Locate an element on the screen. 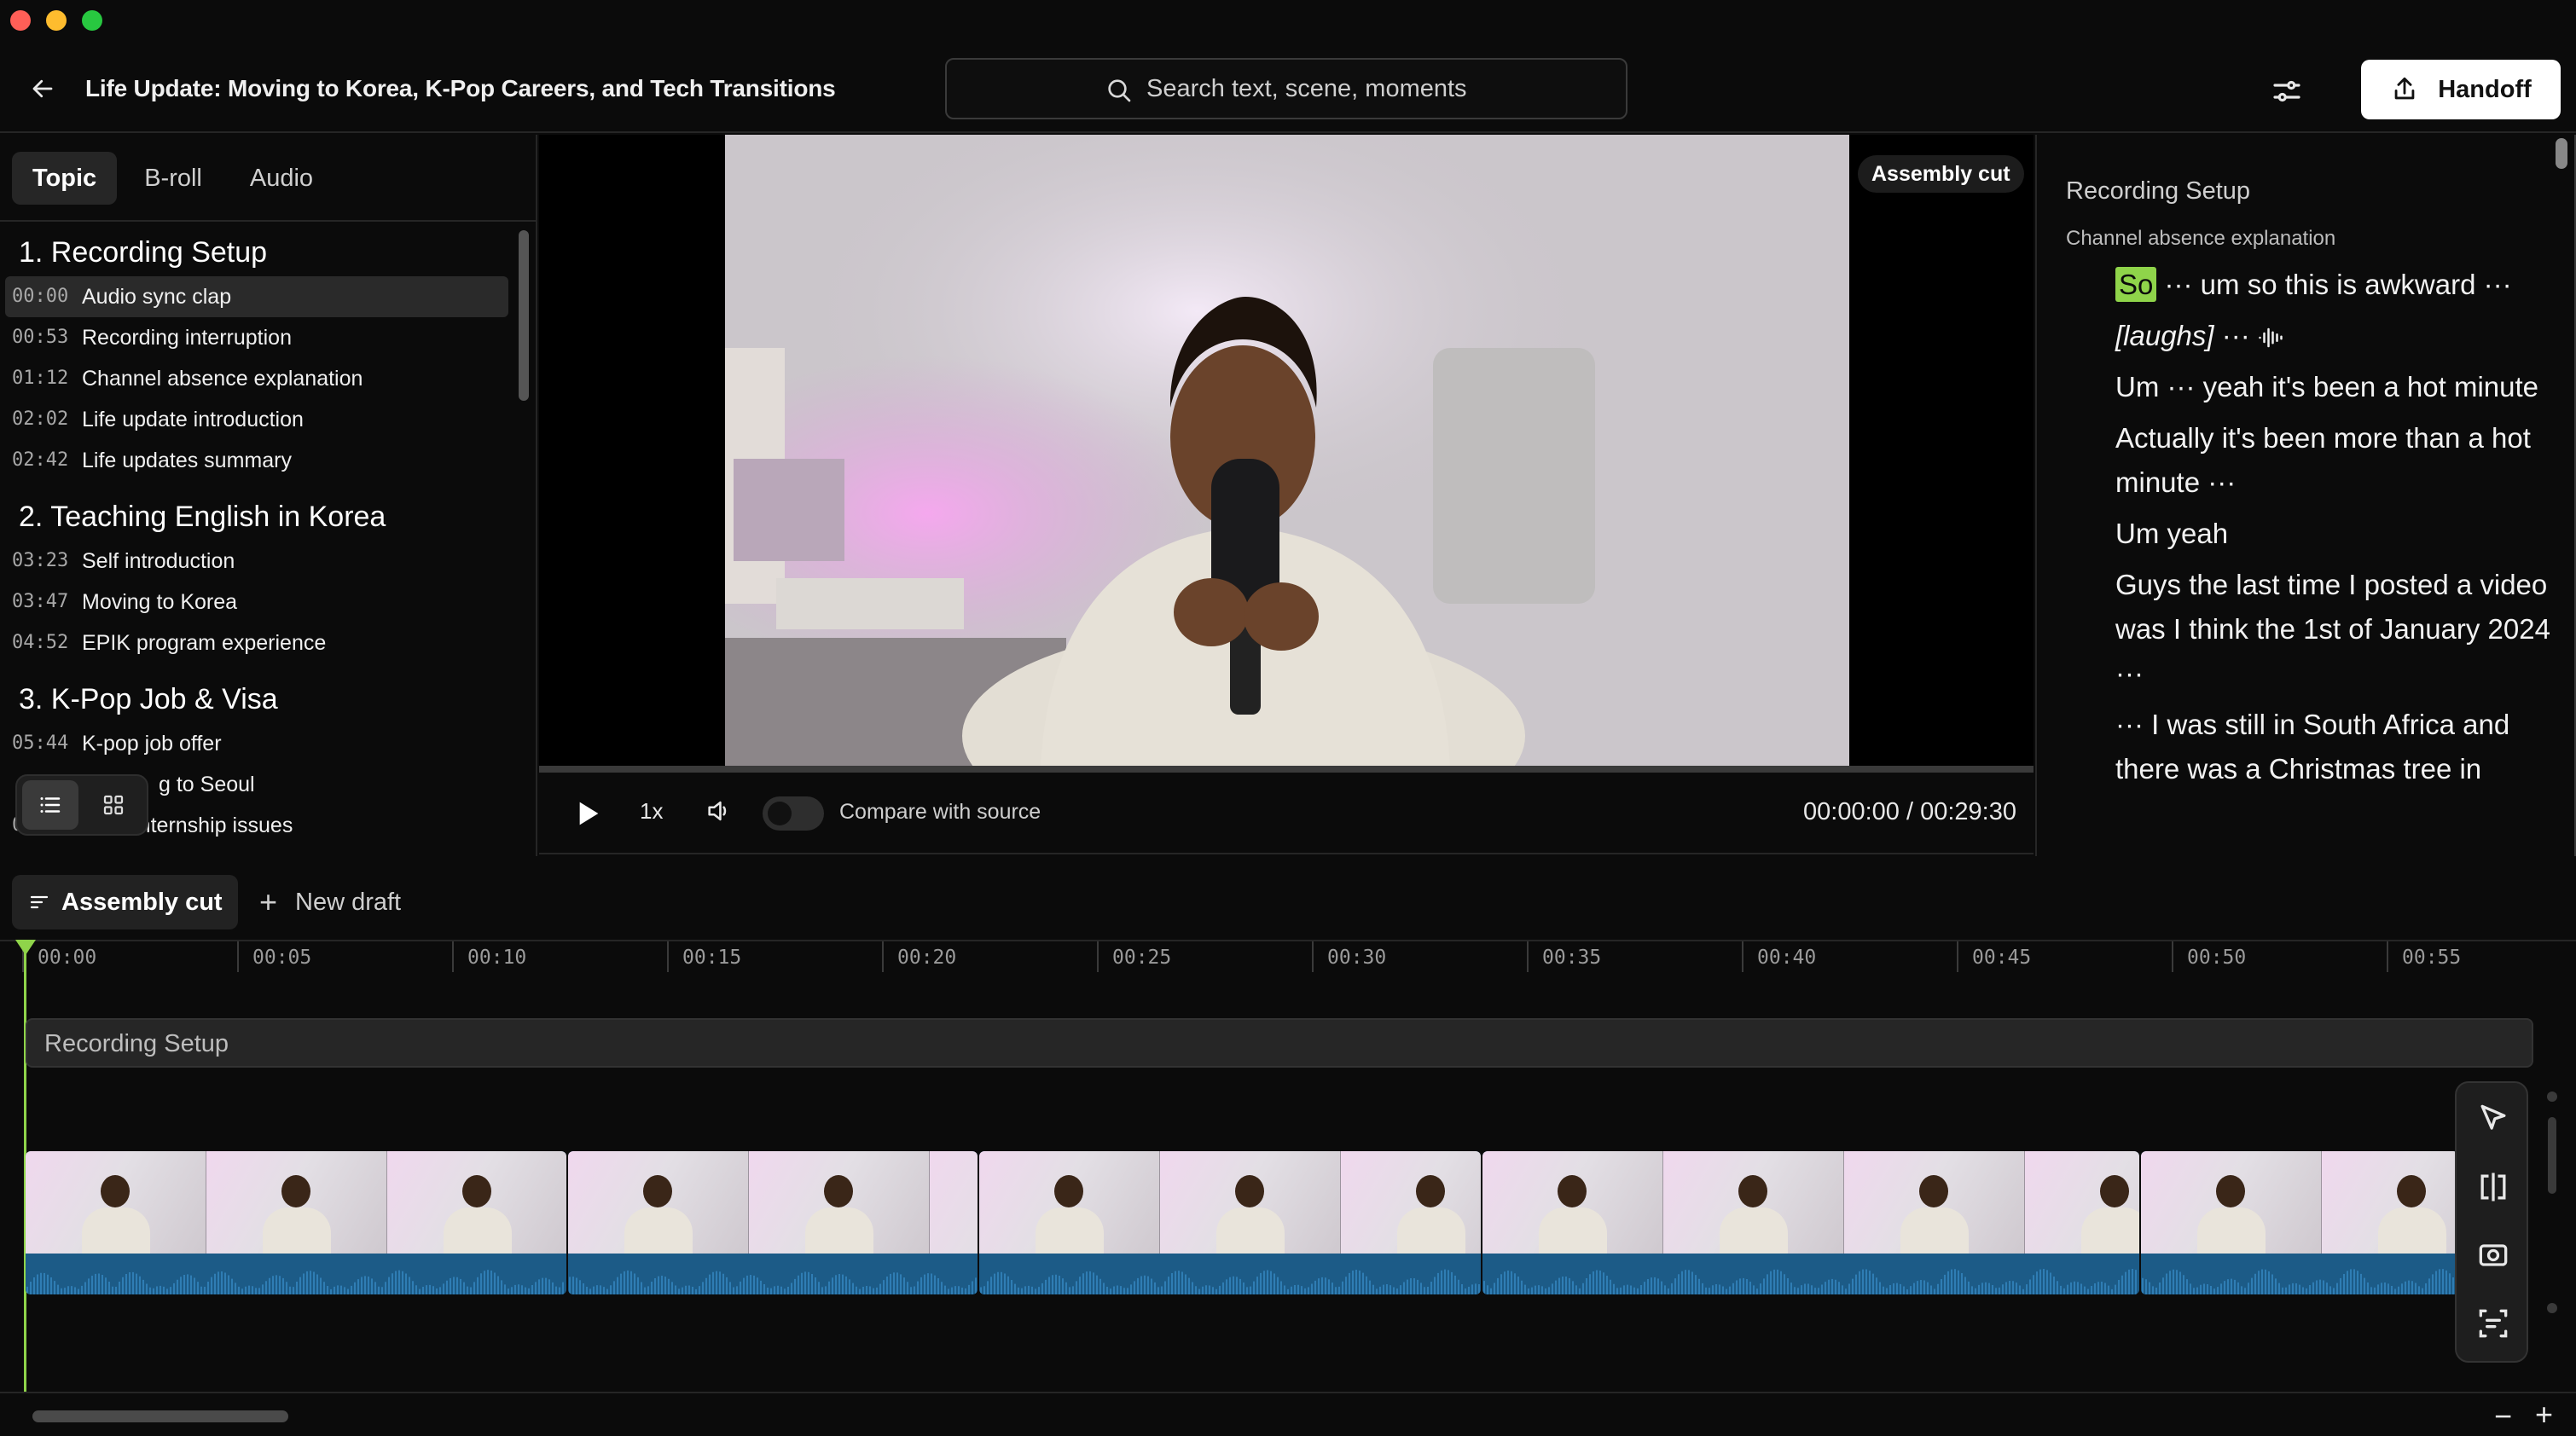 Image resolution: width=2576 pixels, height=1436 pixels. list-icon is located at coordinates (50, 805).